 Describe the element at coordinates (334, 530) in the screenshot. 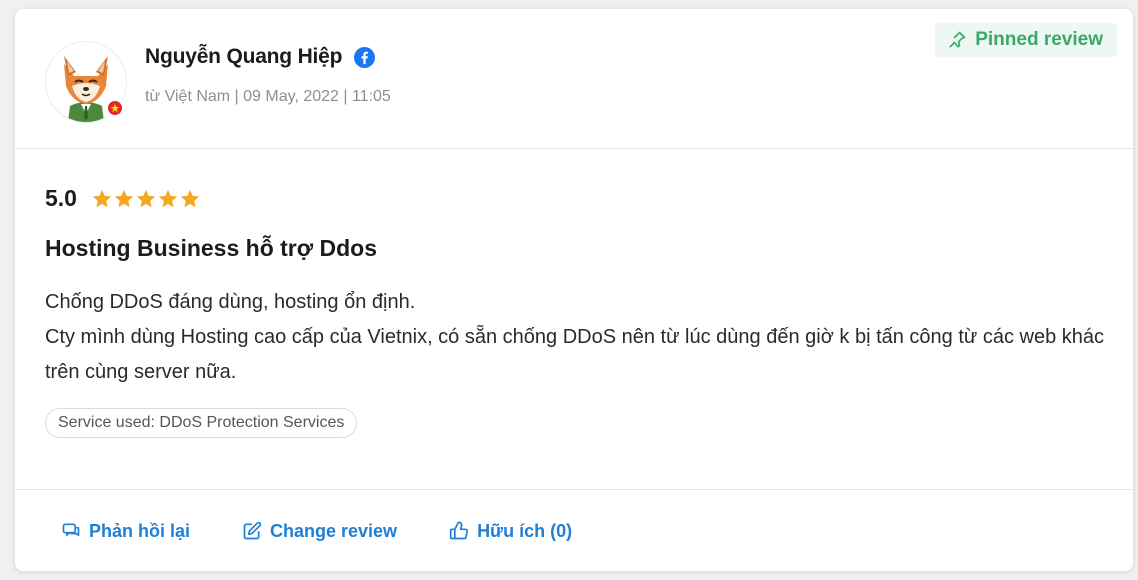

I see `change-review-label: Change review` at that location.